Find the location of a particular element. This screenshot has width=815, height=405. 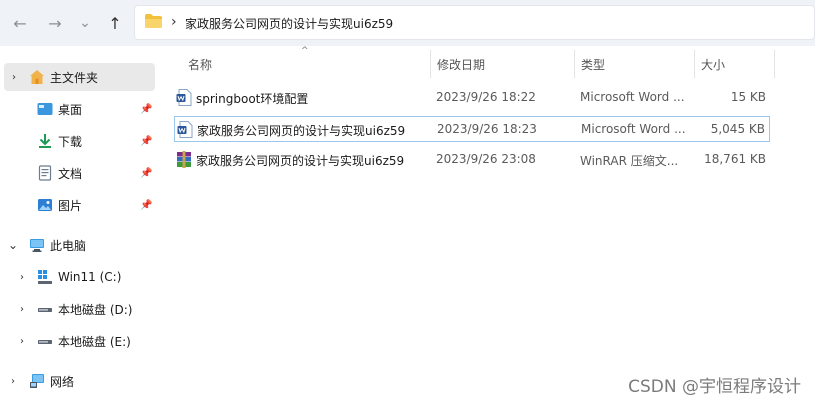

sidebar-item-drive-d: › 本地磁盘 (D:) is located at coordinates (80, 309).